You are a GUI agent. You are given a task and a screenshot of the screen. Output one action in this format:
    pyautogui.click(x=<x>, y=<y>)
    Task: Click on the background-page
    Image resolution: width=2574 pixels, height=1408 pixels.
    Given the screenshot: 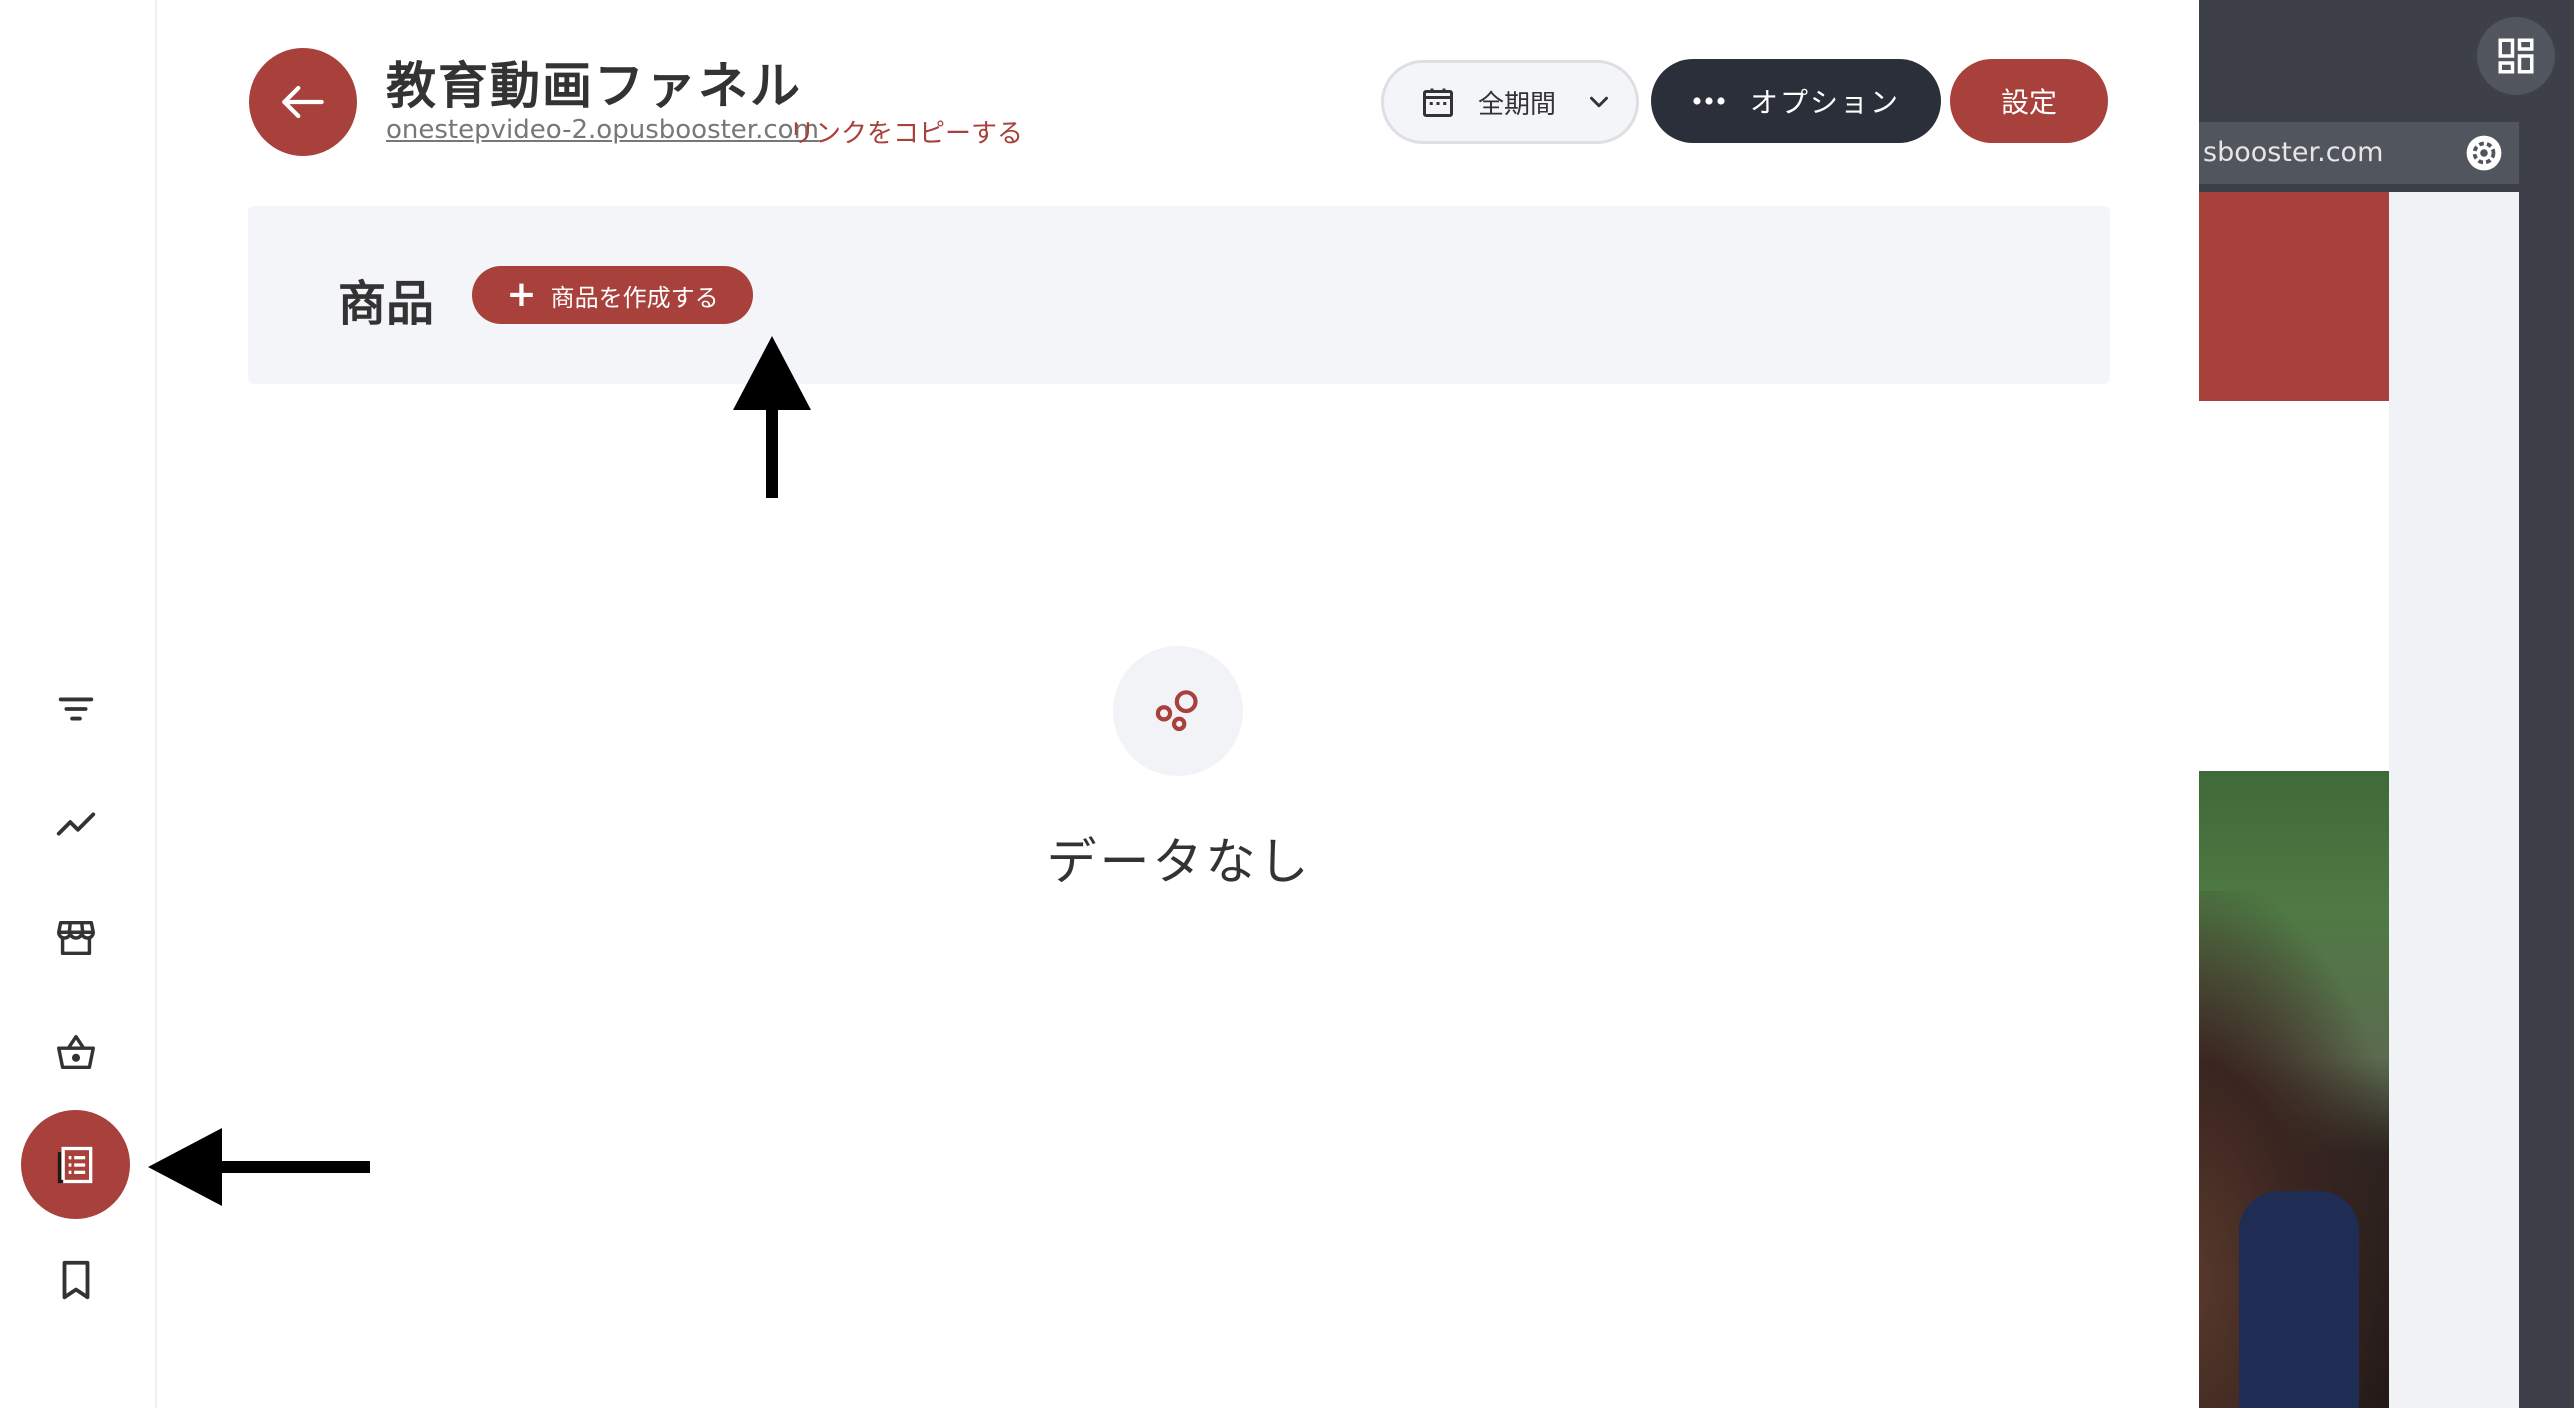 What is the action you would take?
    pyautogui.click(x=2359, y=800)
    